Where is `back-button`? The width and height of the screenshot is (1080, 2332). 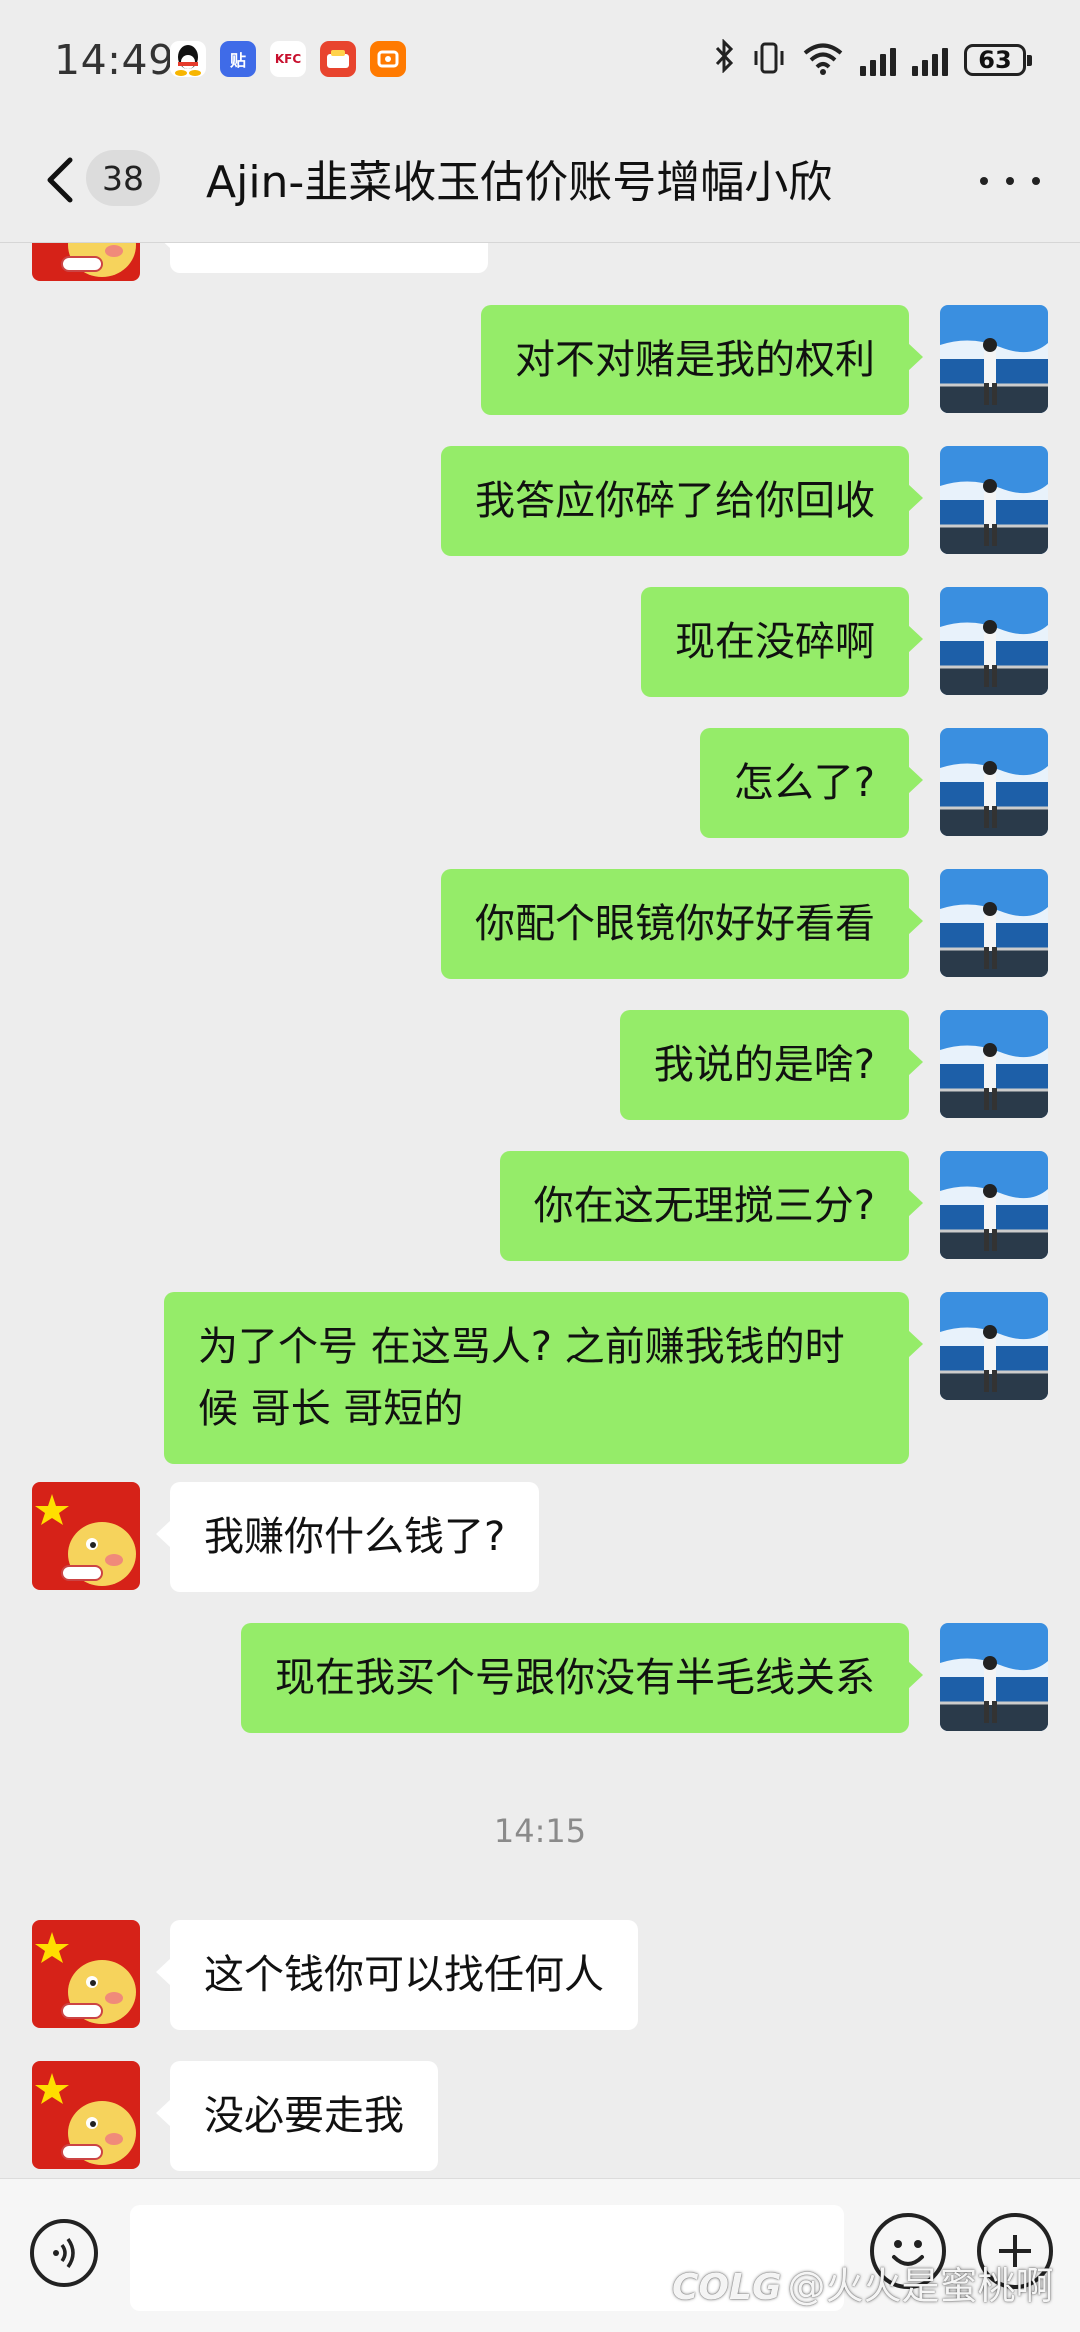 back-button is located at coordinates (62, 180).